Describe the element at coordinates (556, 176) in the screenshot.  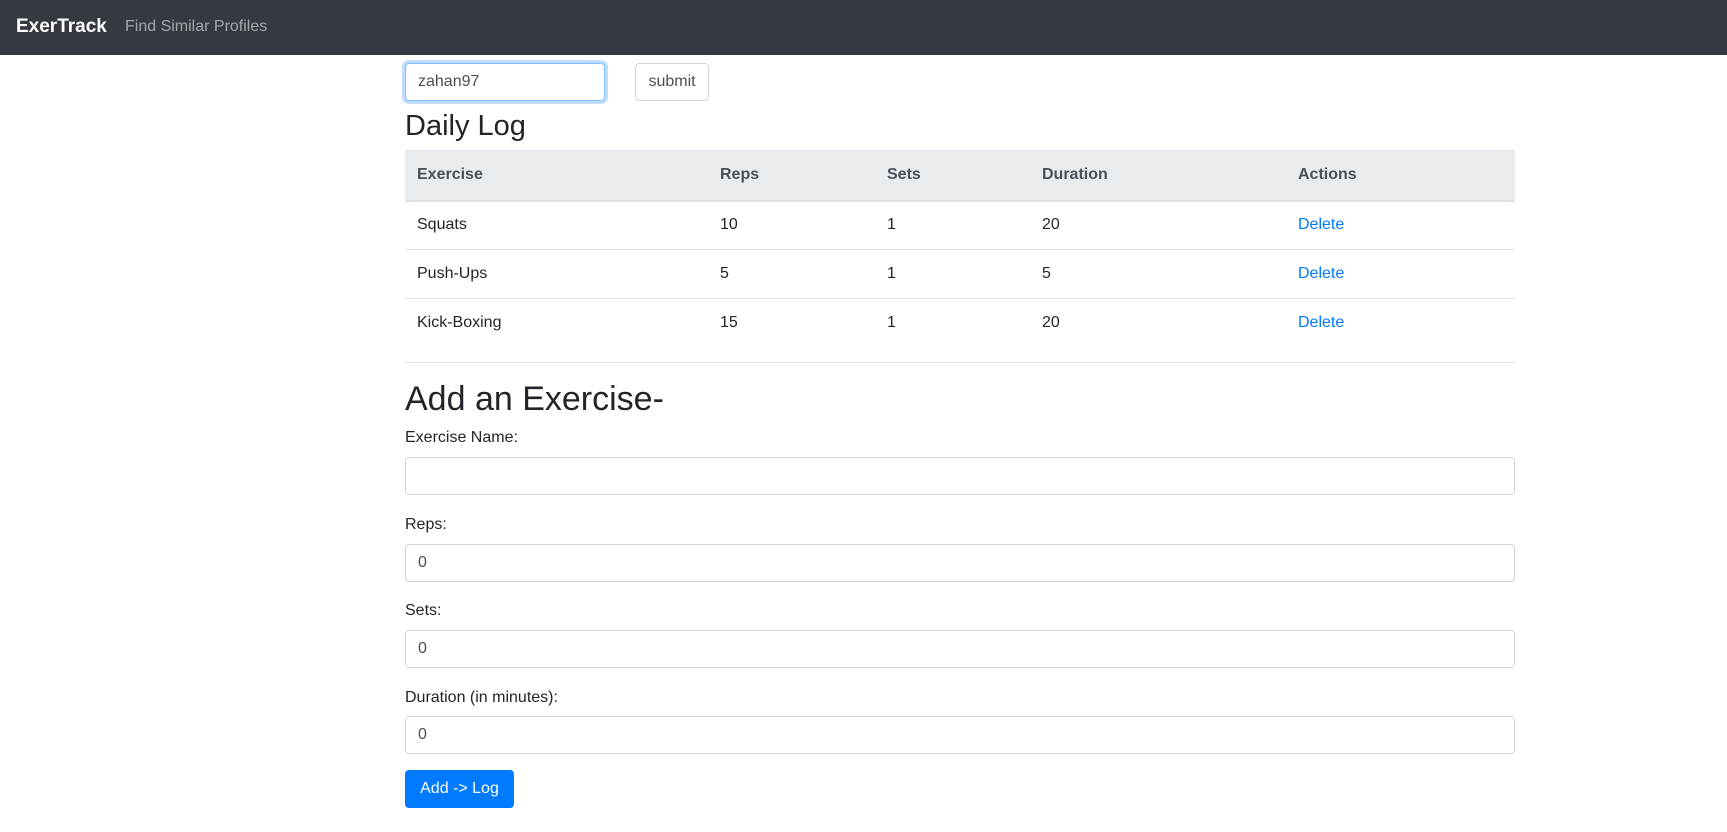
I see `column-header-exercise: Exercise` at that location.